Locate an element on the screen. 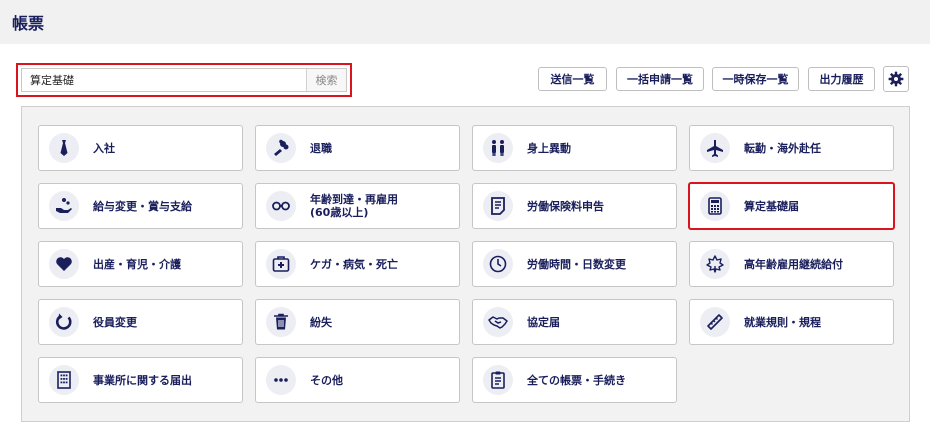 This screenshot has width=930, height=425. heart-icon is located at coordinates (64, 264).